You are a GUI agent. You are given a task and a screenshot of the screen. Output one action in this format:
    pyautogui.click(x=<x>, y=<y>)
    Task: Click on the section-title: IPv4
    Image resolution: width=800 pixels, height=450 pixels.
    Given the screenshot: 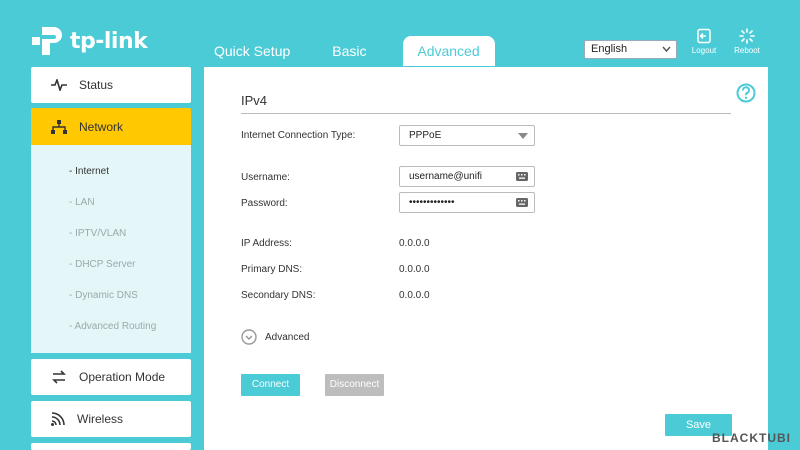 What is the action you would take?
    pyautogui.click(x=254, y=100)
    